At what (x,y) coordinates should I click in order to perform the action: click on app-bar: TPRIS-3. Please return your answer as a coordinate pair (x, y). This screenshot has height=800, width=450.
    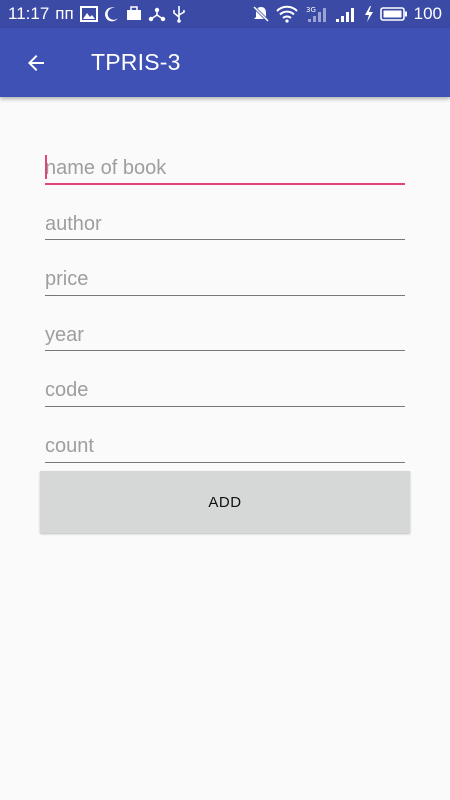
    Looking at the image, I should click on (225, 62).